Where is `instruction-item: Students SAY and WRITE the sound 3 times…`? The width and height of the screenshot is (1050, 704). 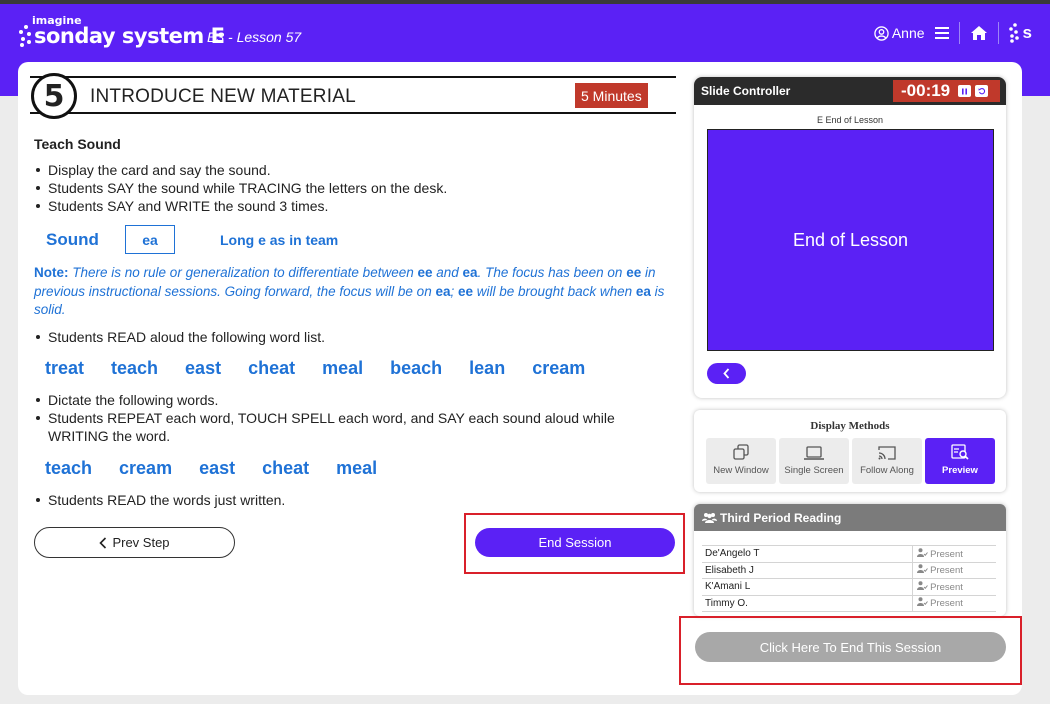
instruction-item: Students SAY and WRITE the sound 3 times… is located at coordinates (241, 206).